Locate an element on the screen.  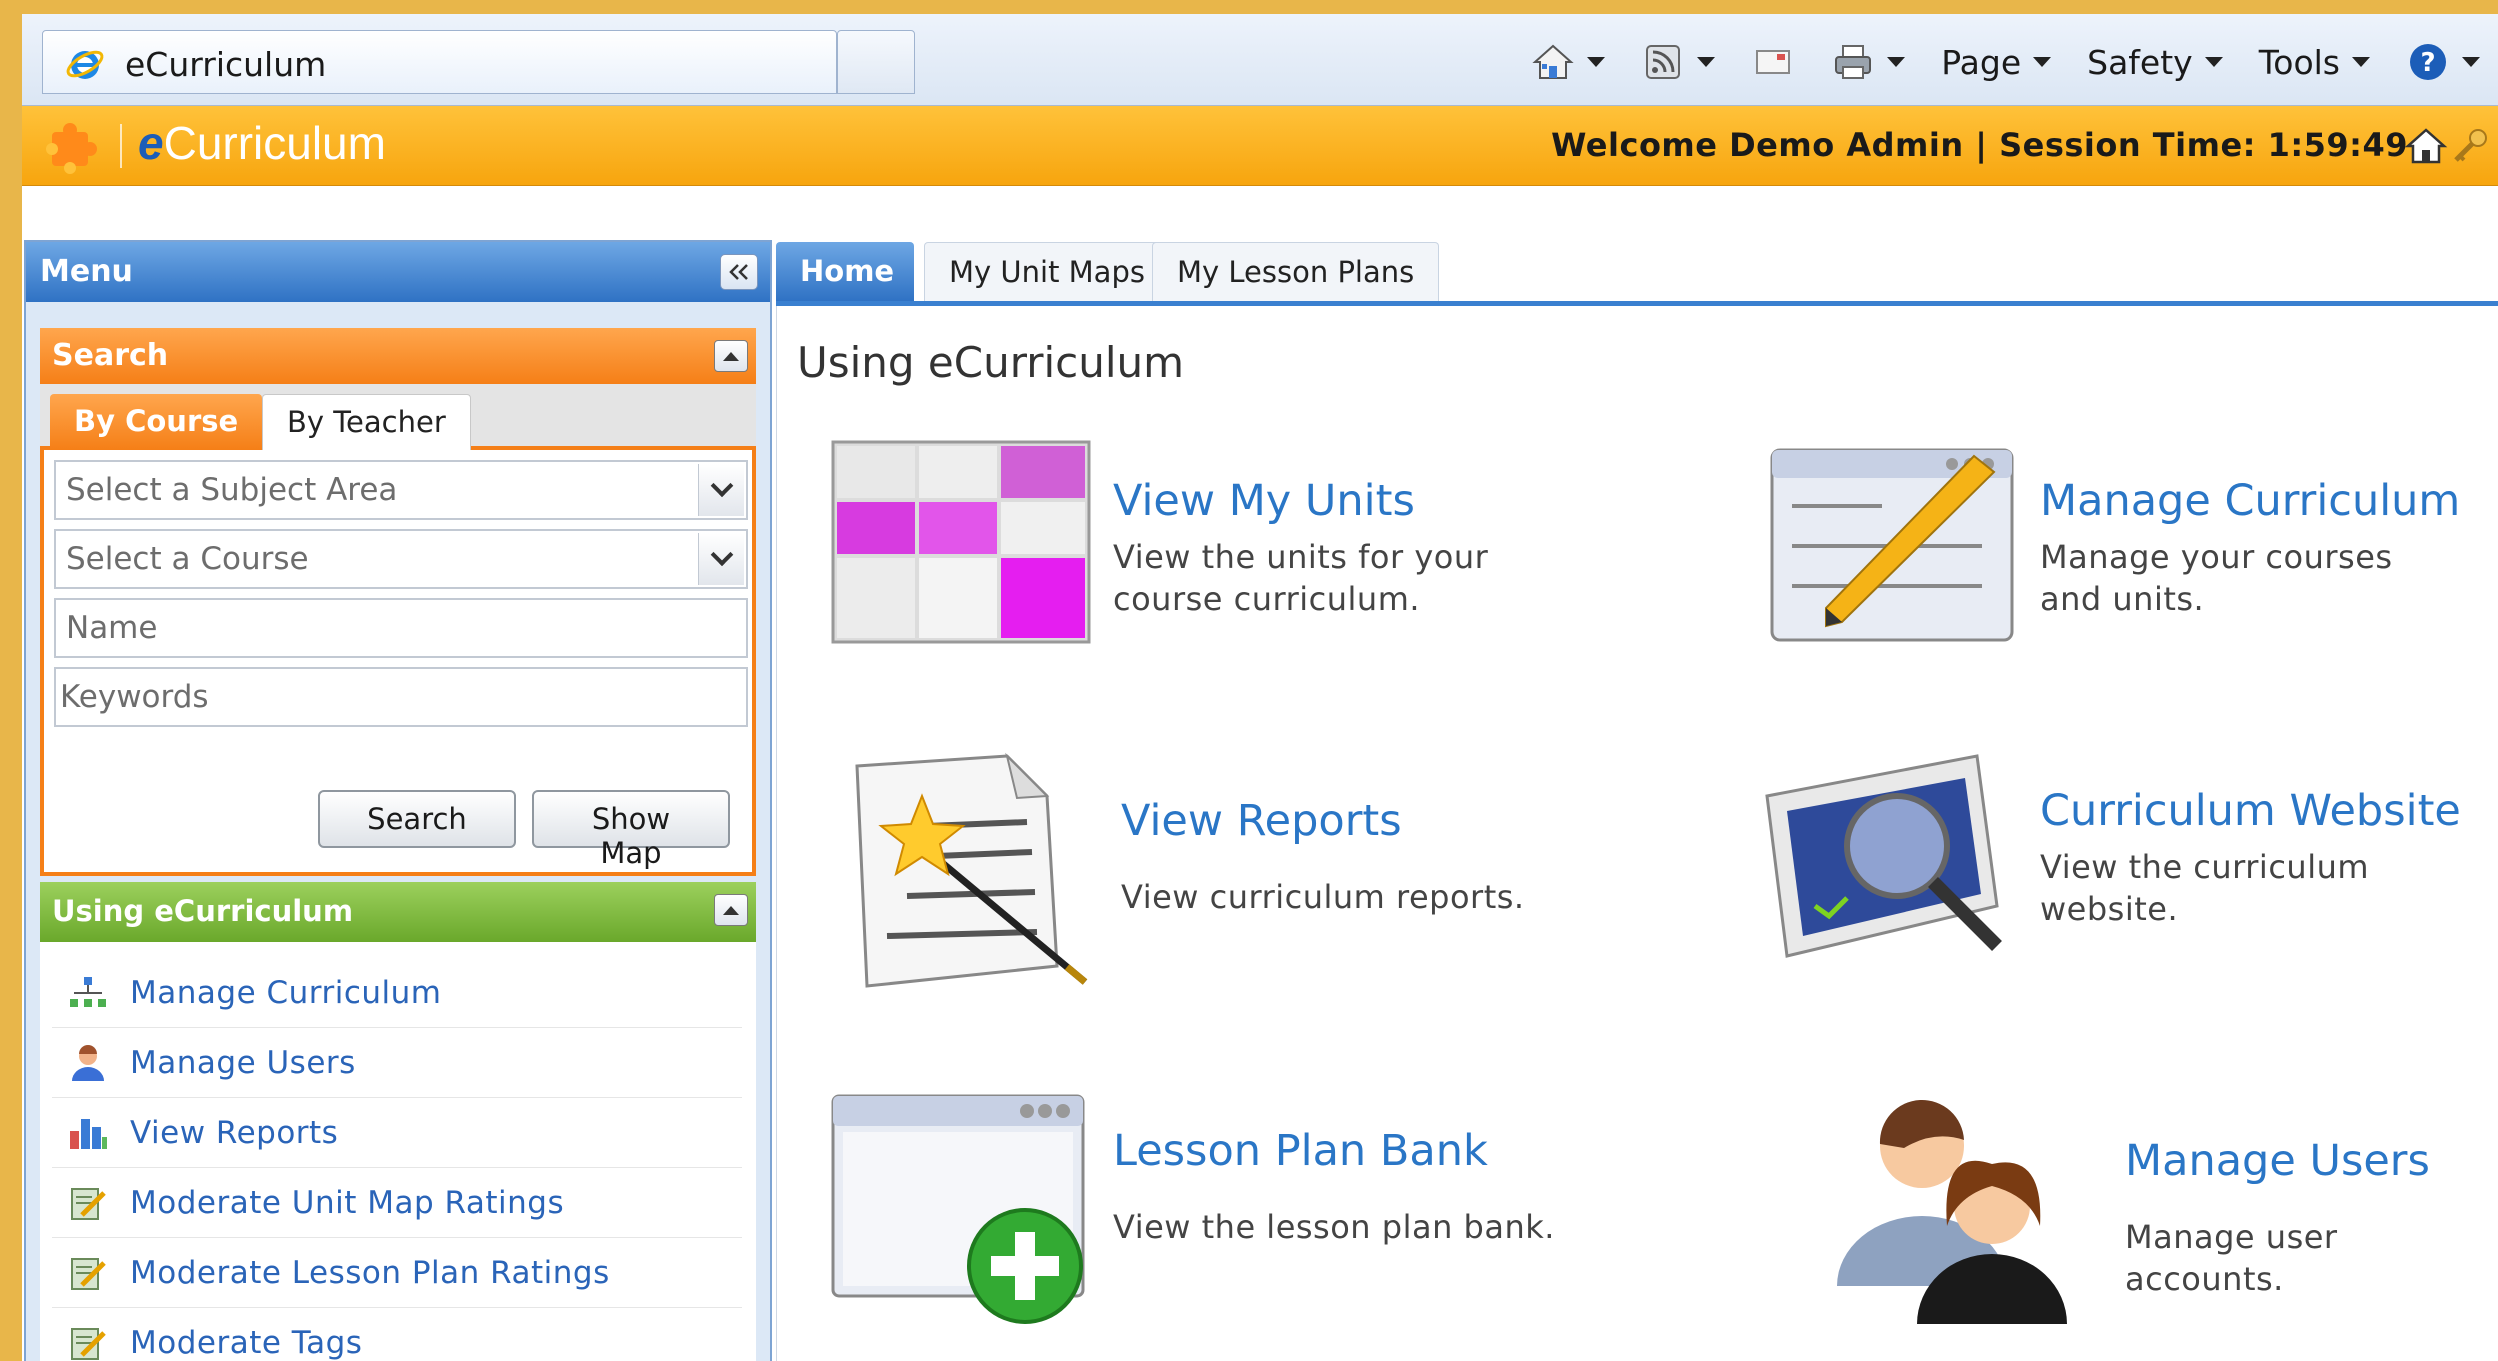
tab-my-lesson-plans: My Lesson Plans is located at coordinates (1296, 271).